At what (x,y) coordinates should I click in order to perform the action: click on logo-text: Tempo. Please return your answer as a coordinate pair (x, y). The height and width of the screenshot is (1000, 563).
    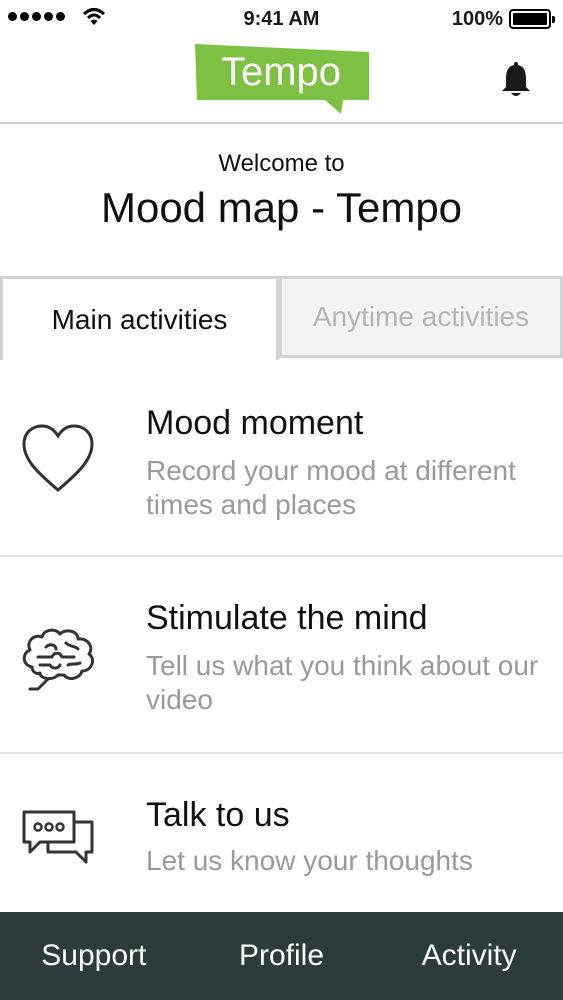
    Looking at the image, I should click on (281, 72).